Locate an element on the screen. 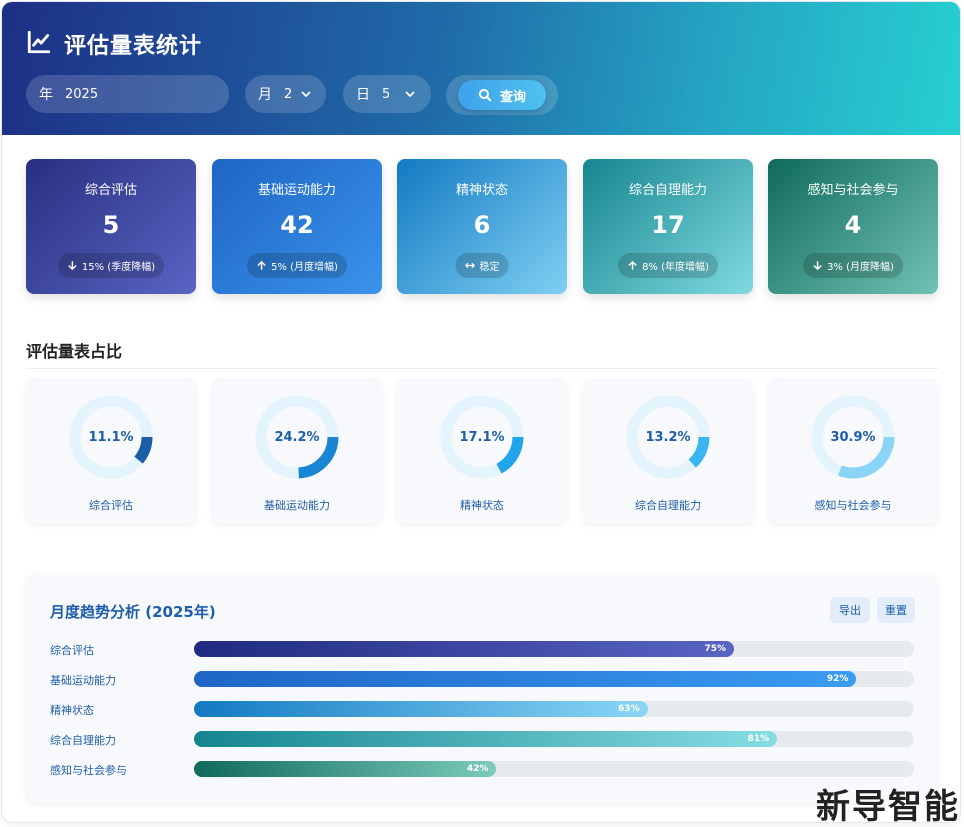  trend-label: 基础运动能力 is located at coordinates (83, 680).